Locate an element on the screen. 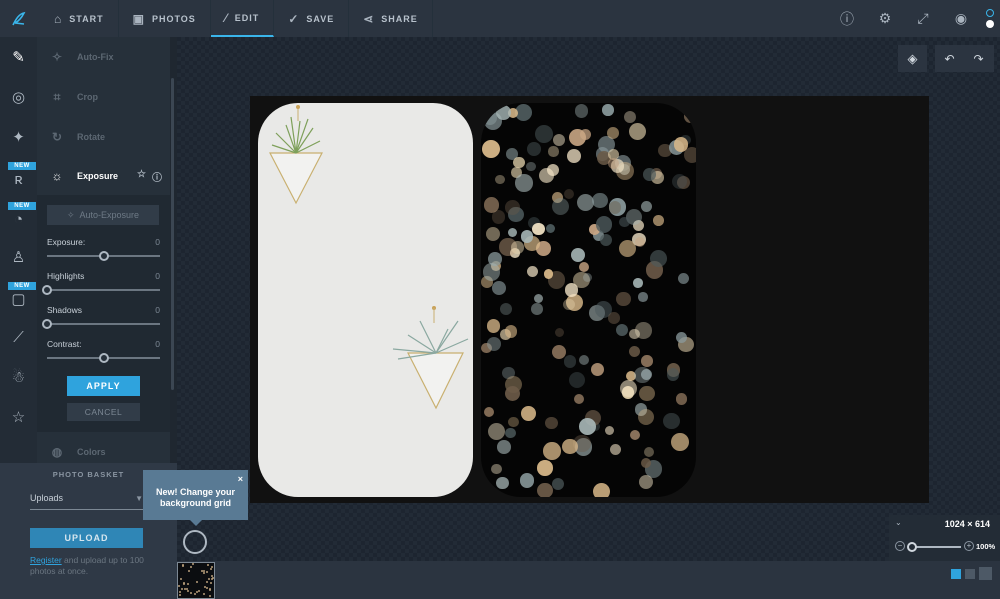 Image resolution: width=1000 pixels, height=599 pixels. auto-exposure-button: ✧ Auto-Exposure is located at coordinates (103, 215).